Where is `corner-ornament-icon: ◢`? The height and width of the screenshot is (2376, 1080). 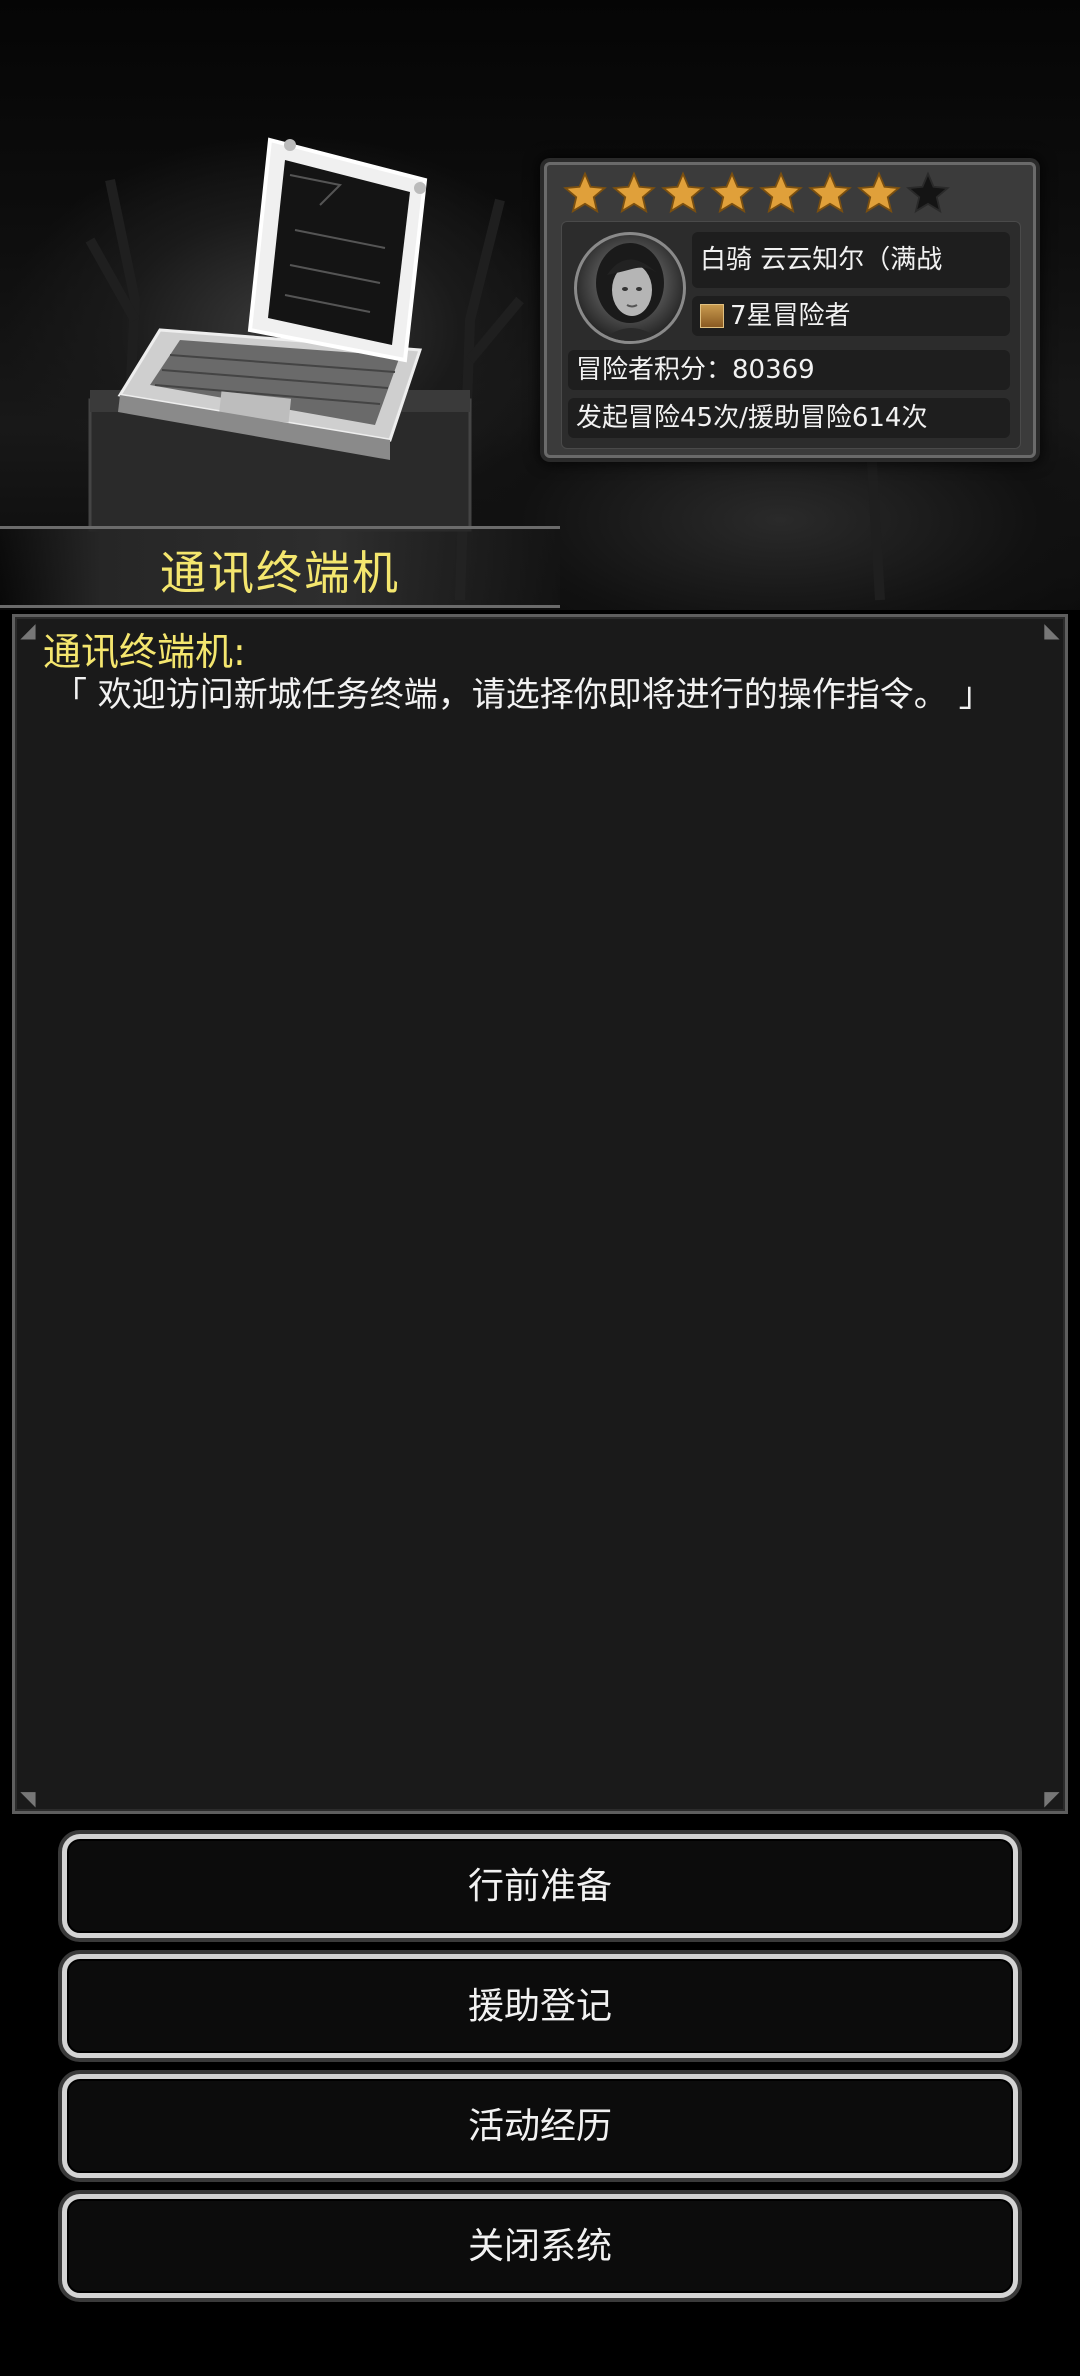 corner-ornament-icon: ◢ is located at coordinates (28, 630).